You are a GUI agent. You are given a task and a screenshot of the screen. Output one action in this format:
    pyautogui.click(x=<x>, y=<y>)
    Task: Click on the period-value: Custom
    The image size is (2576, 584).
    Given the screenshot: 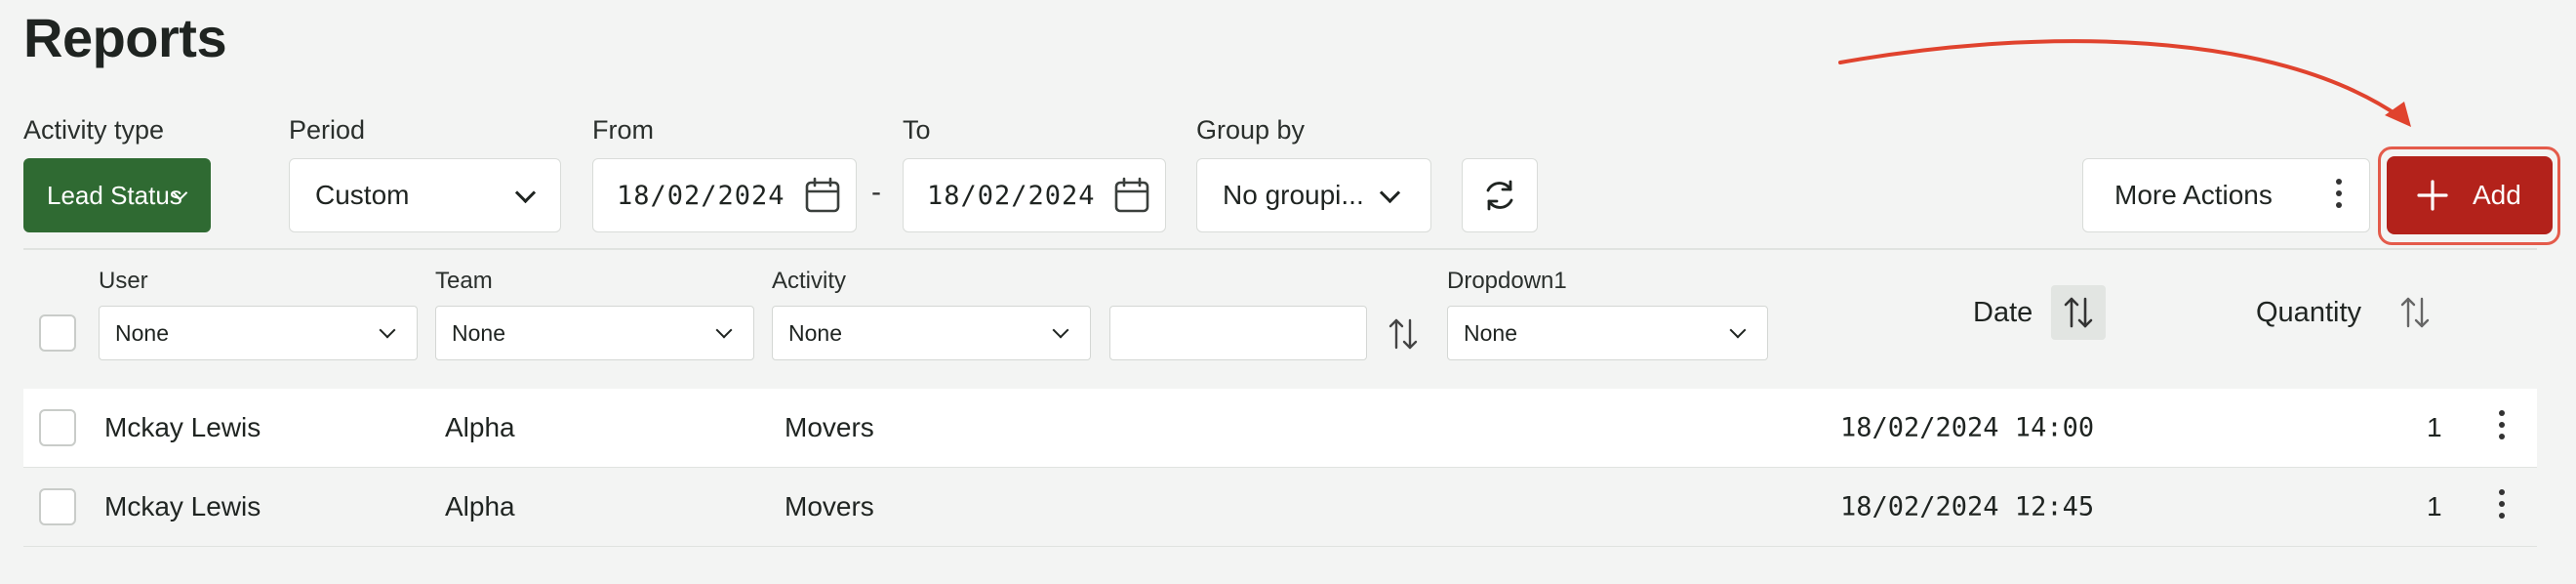 What is the action you would take?
    pyautogui.click(x=362, y=195)
    